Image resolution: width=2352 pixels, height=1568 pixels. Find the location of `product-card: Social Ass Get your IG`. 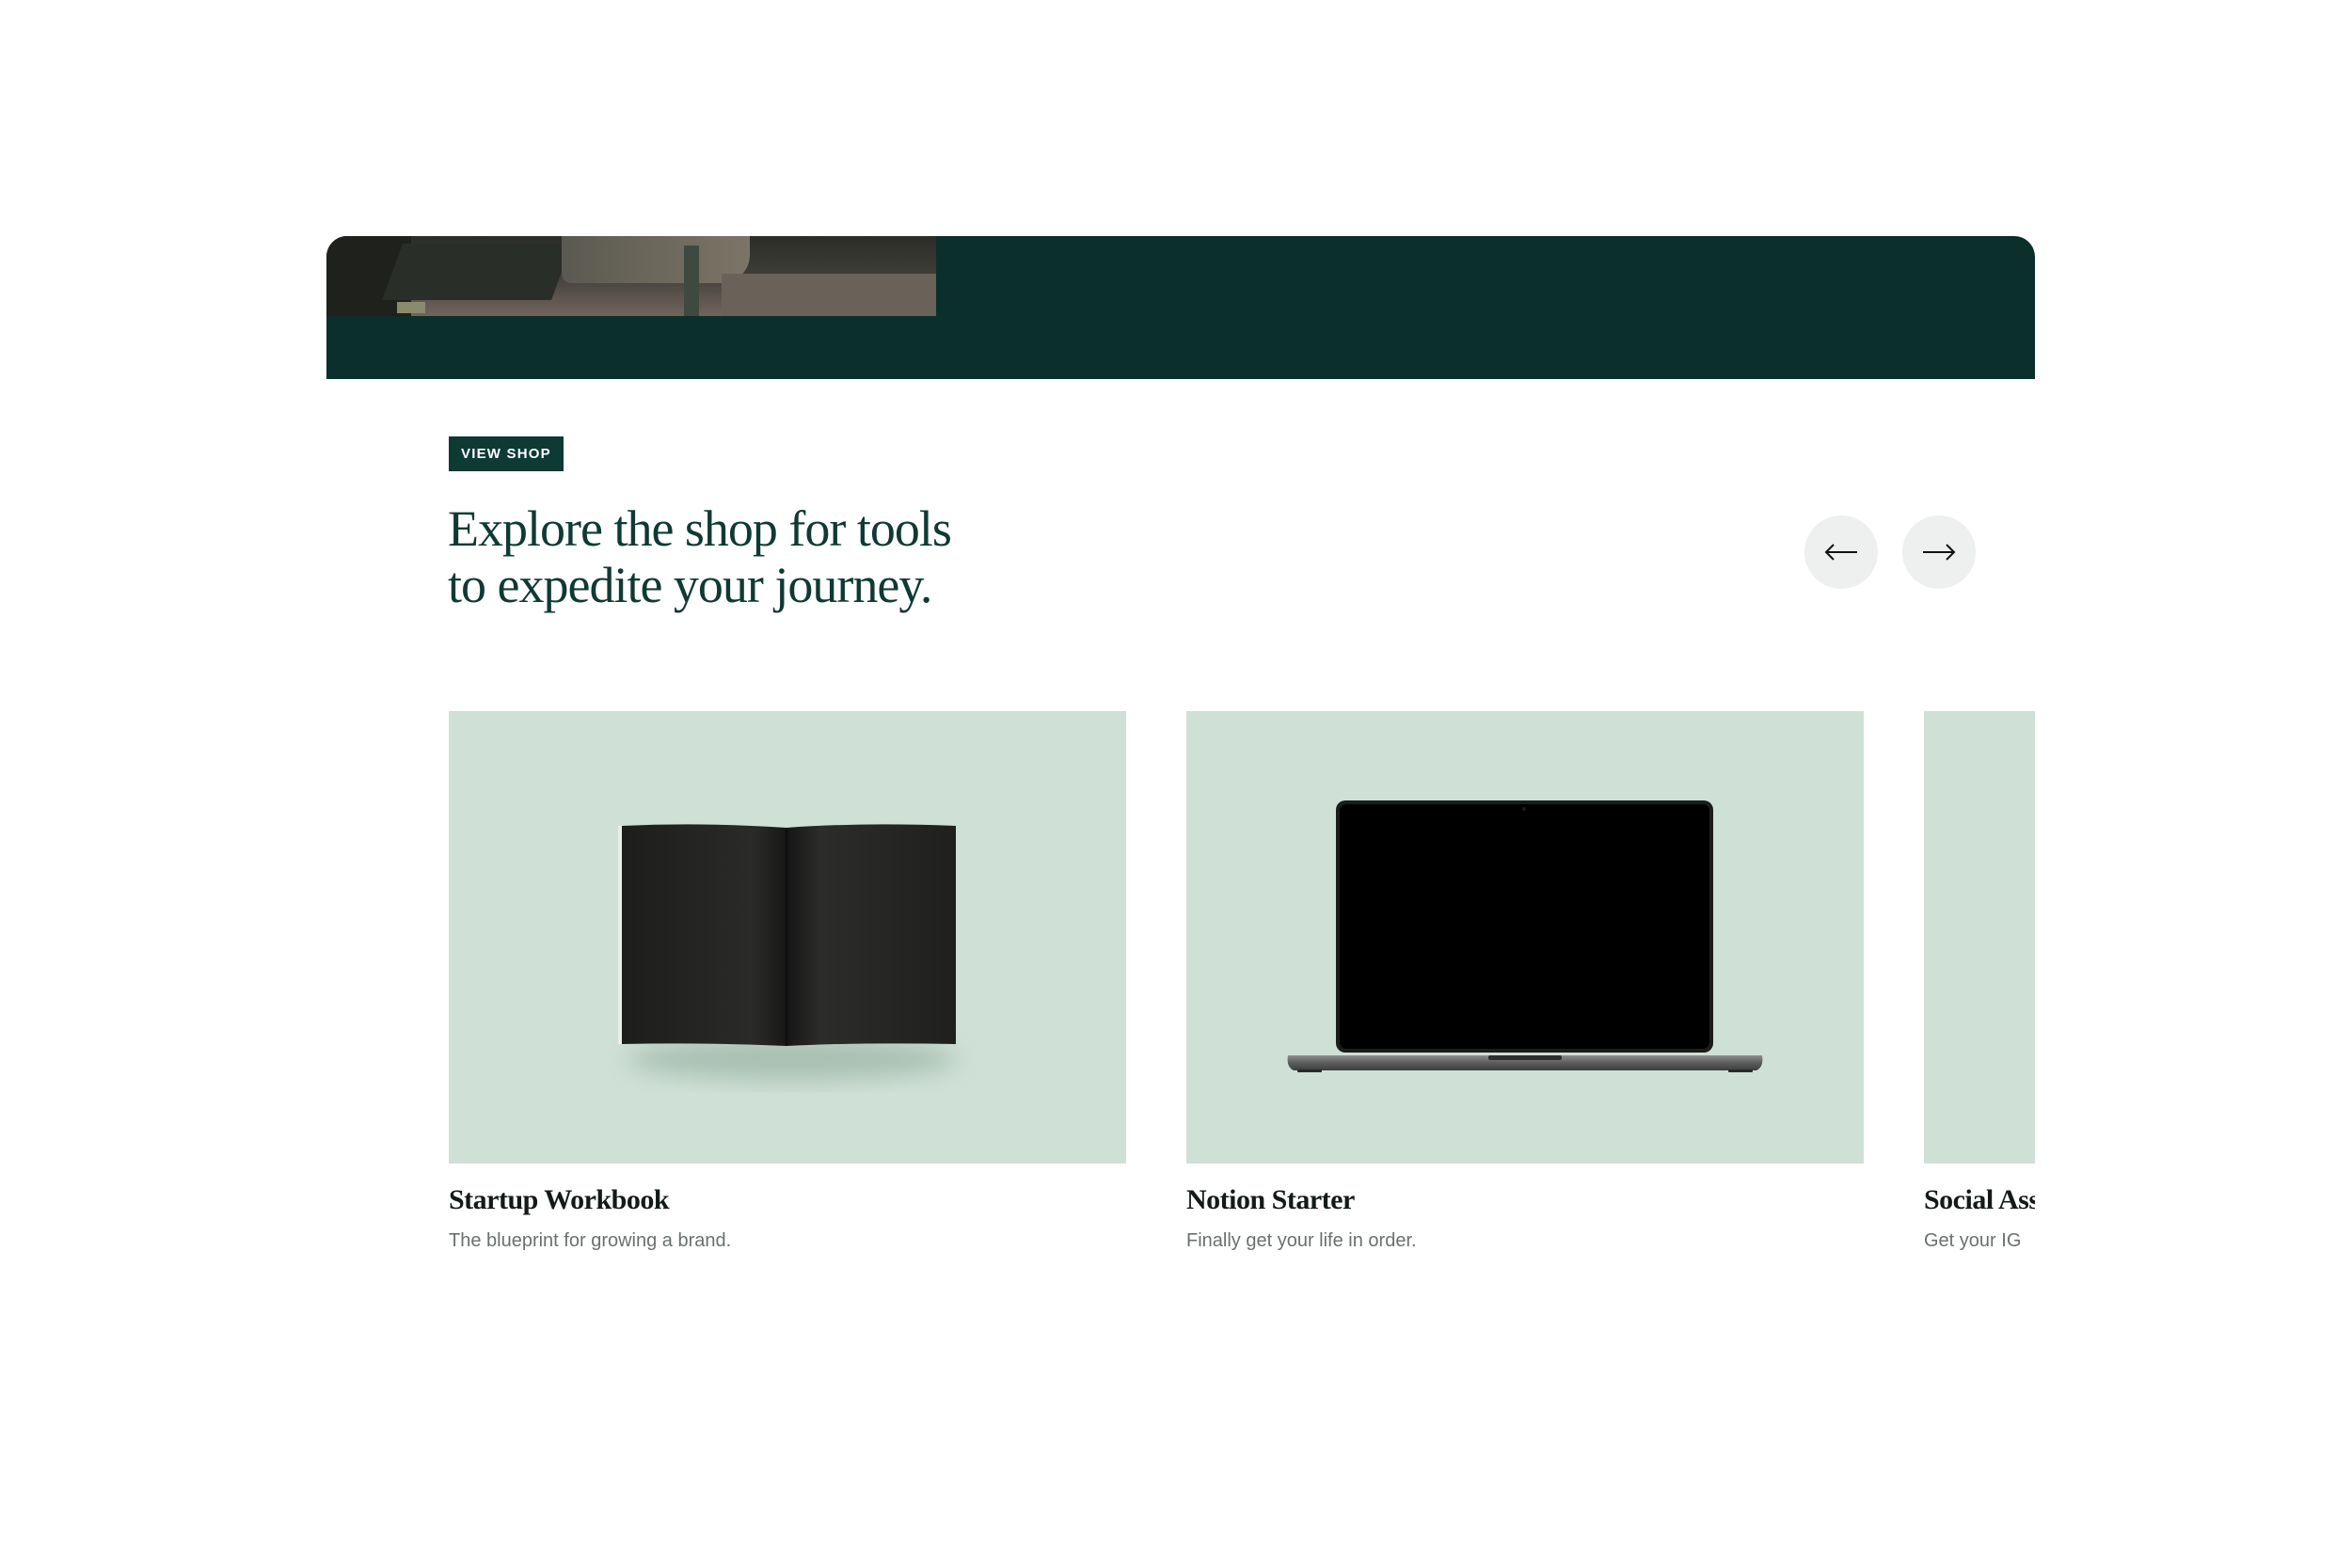

product-card: Social Ass Get your IG is located at coordinates (1979, 981).